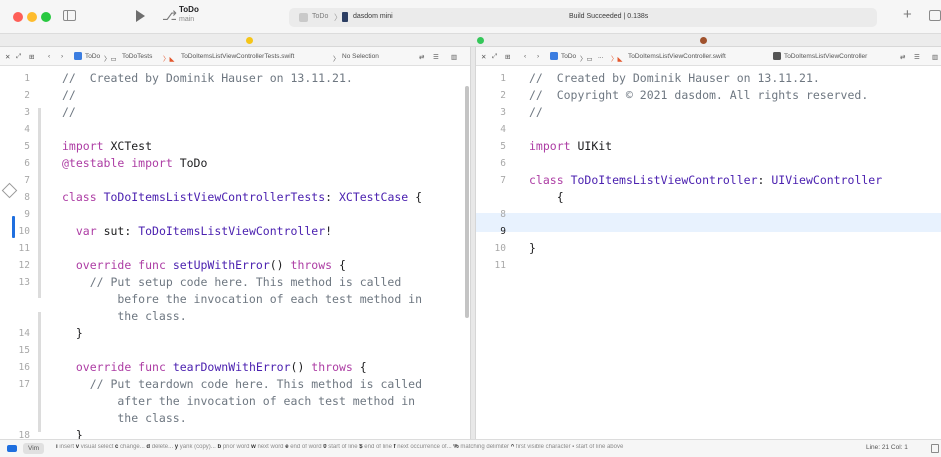 This screenshot has height=457, width=941. I want to click on class-icon, so click(777, 56).